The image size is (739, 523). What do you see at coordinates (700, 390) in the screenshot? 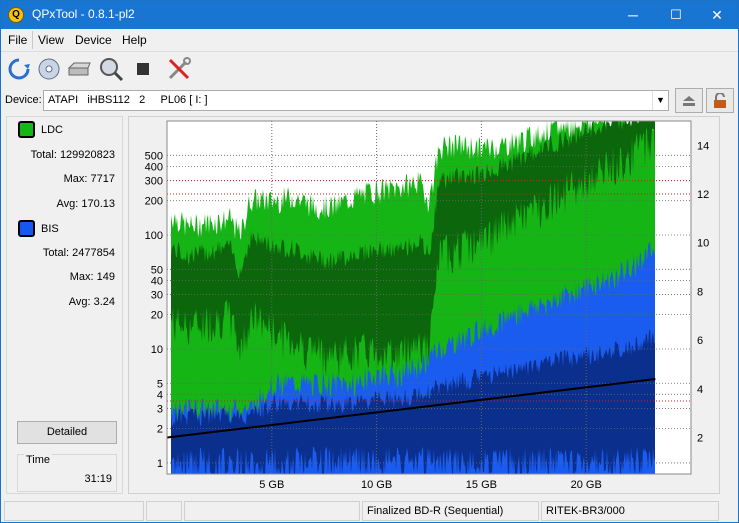
I see `y-right-tick-label: 4` at bounding box center [700, 390].